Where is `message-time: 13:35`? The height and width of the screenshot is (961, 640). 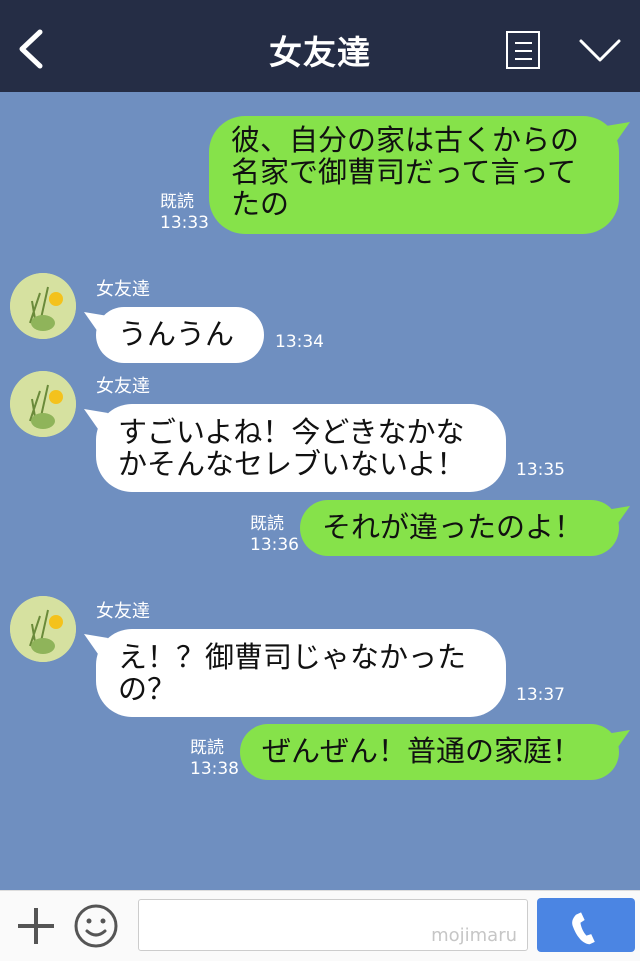
message-time: 13:35 is located at coordinates (540, 470).